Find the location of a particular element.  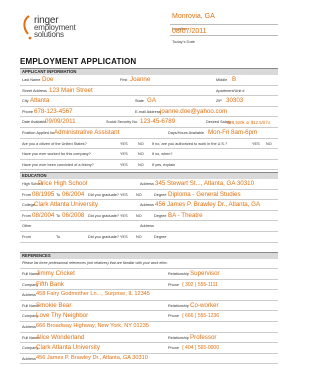

phone-label: Phone is located at coordinates (27, 111).